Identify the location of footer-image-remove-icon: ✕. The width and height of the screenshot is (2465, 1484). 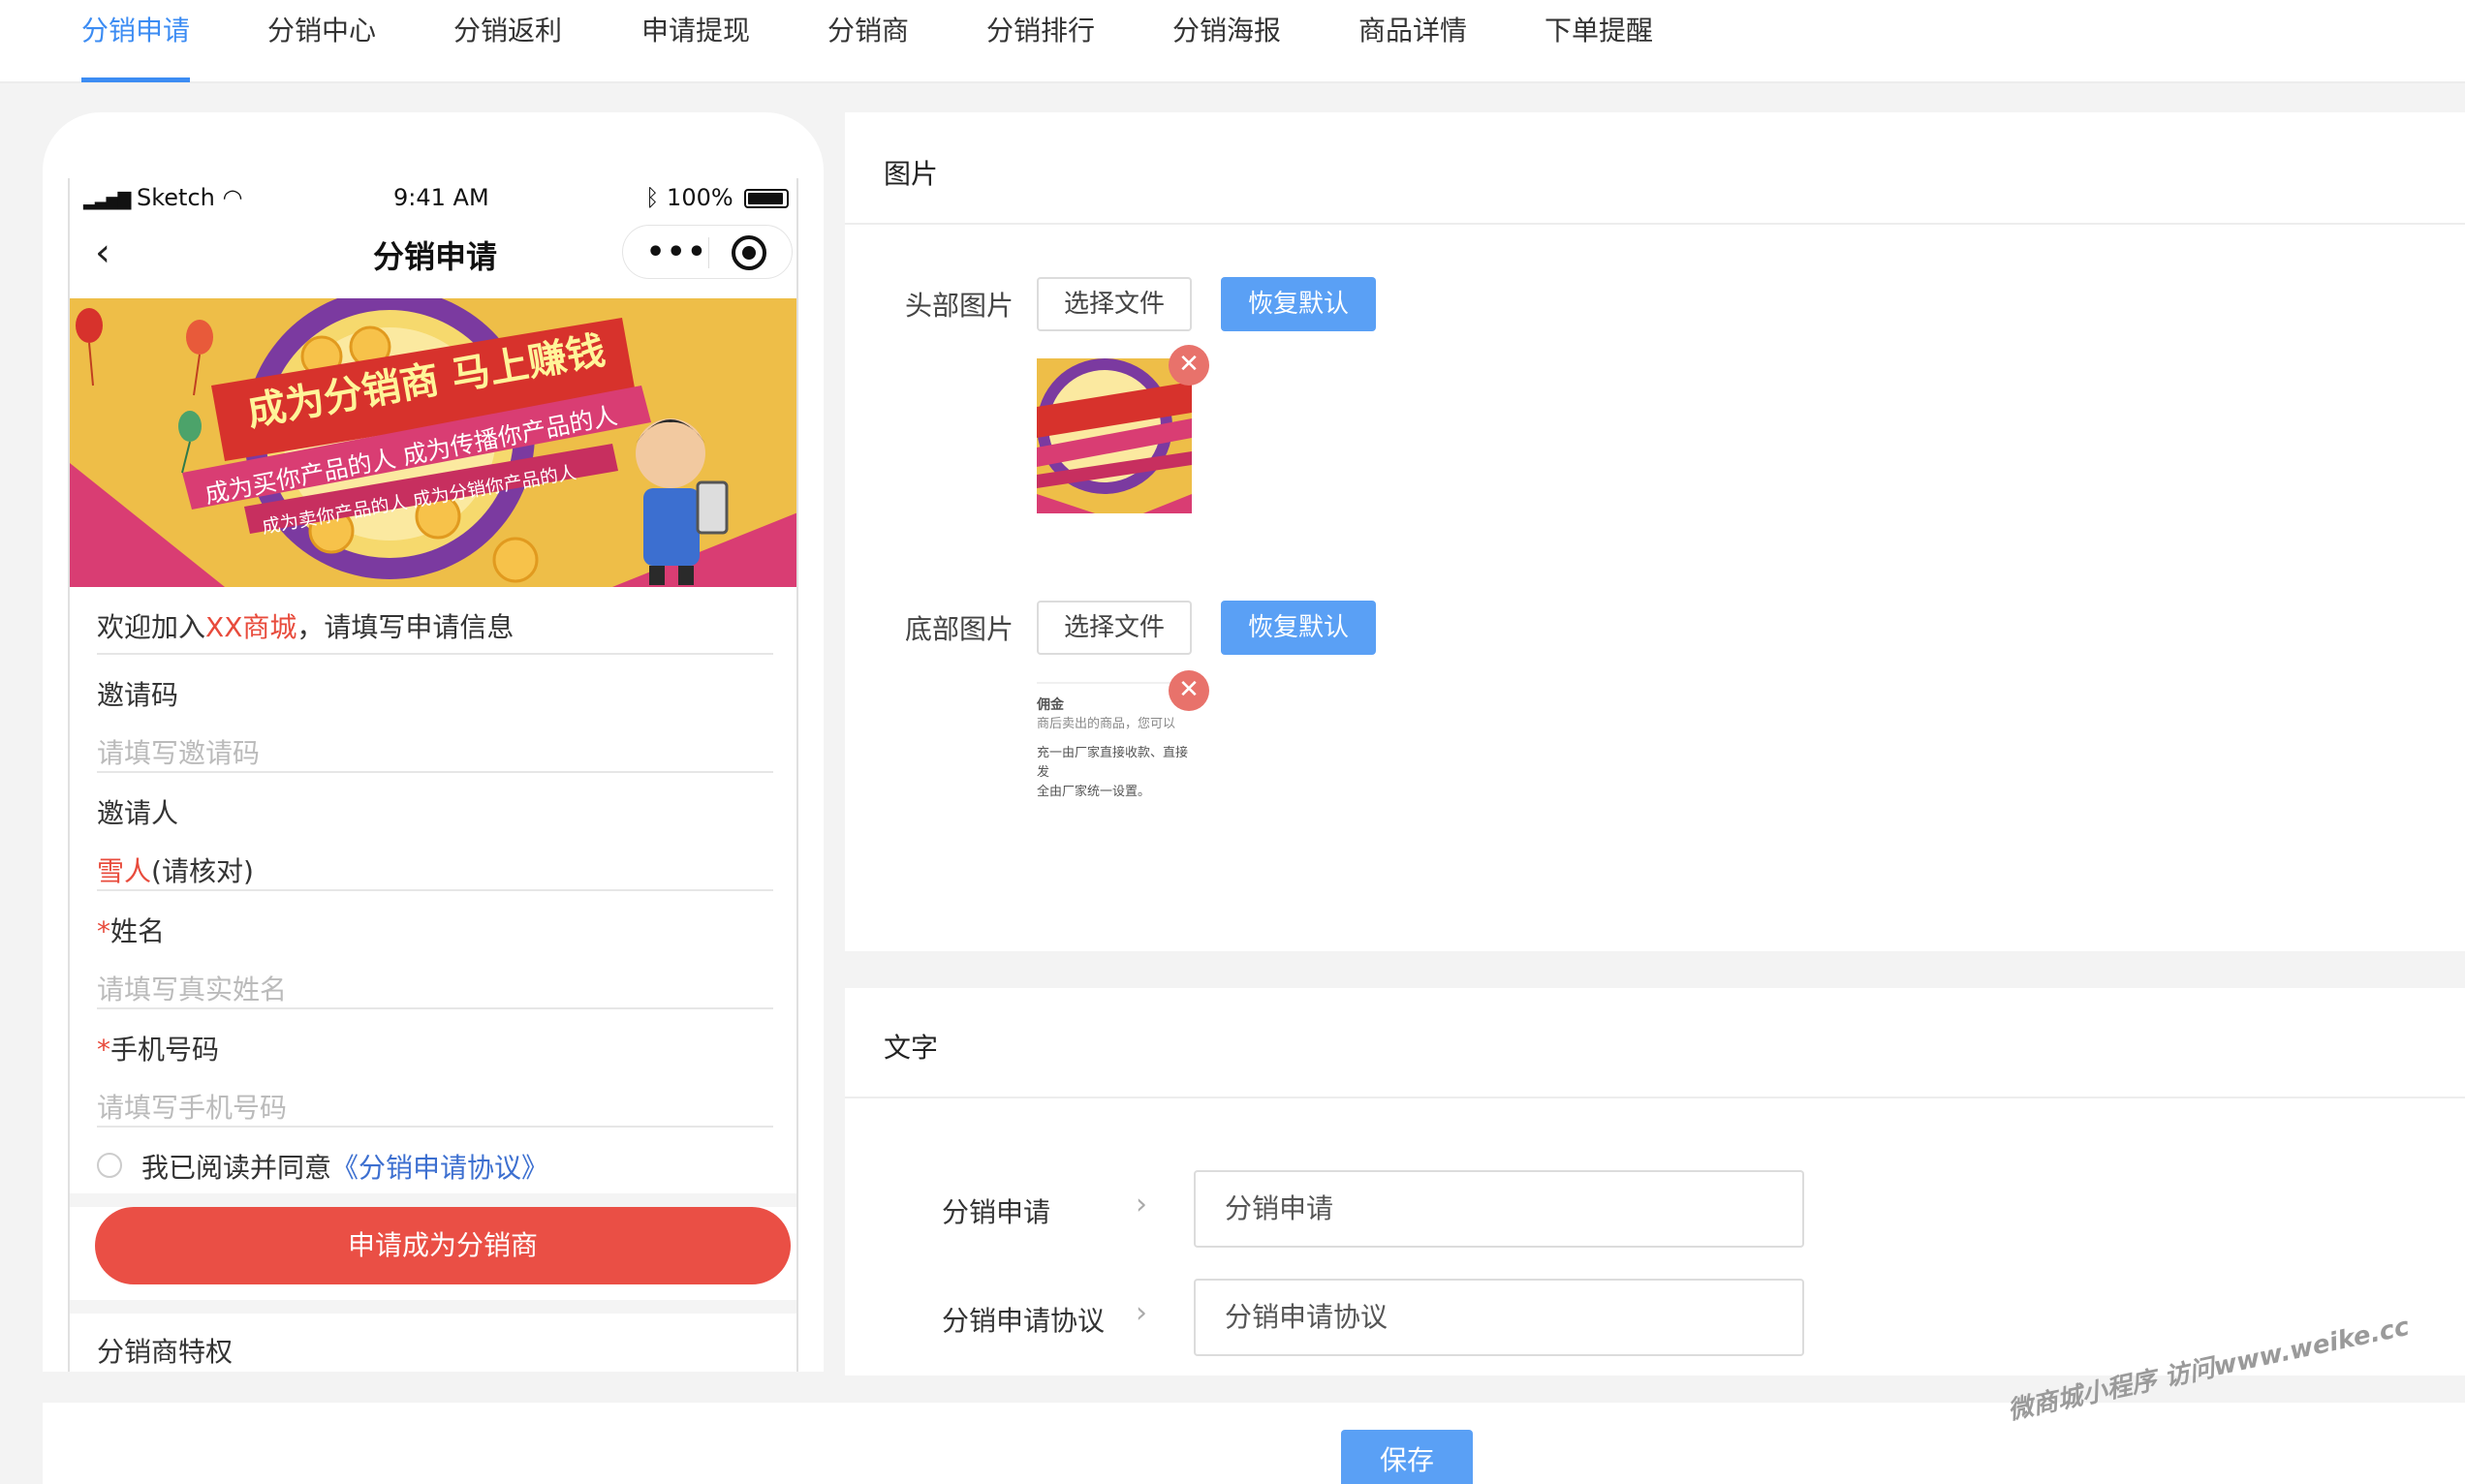
(1189, 690).